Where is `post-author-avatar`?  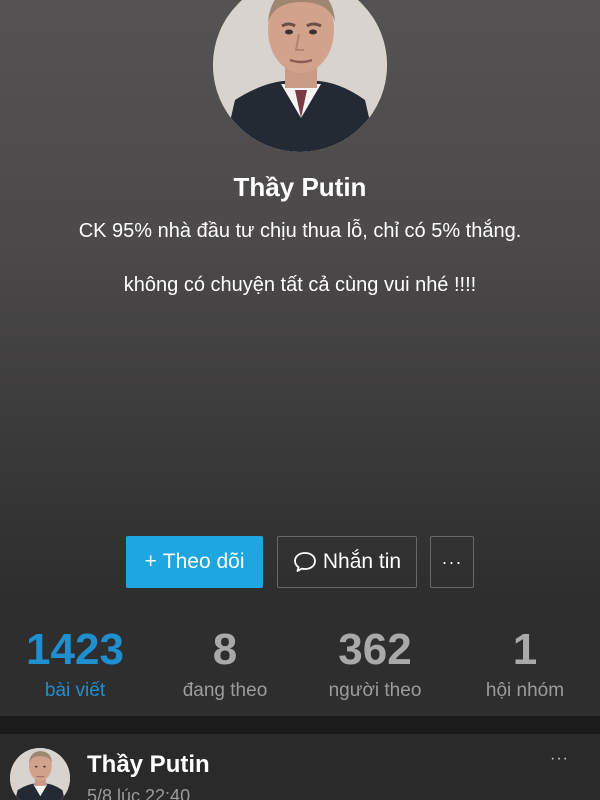
post-author-avatar is located at coordinates (40, 774).